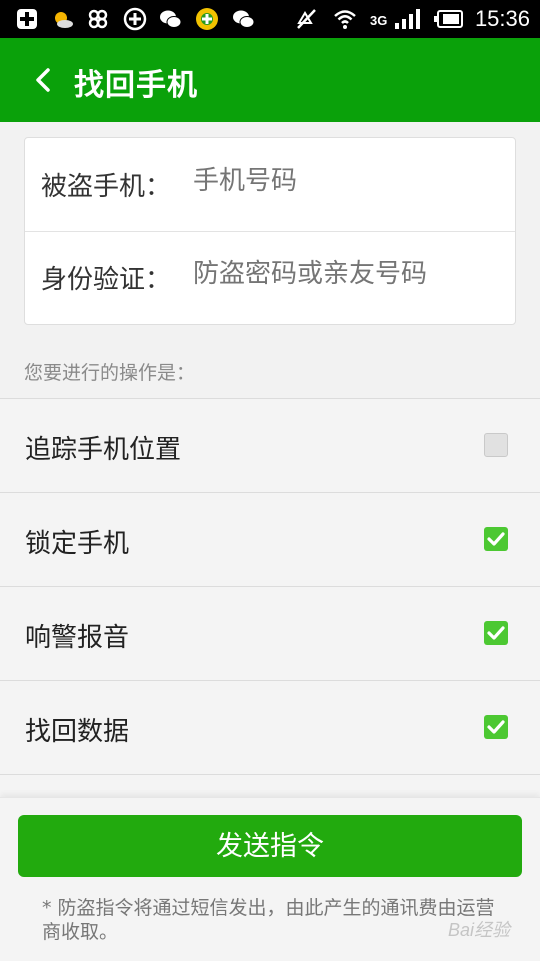 The width and height of the screenshot is (540, 961). I want to click on option-track-location: 追踪手机位置, so click(270, 445).